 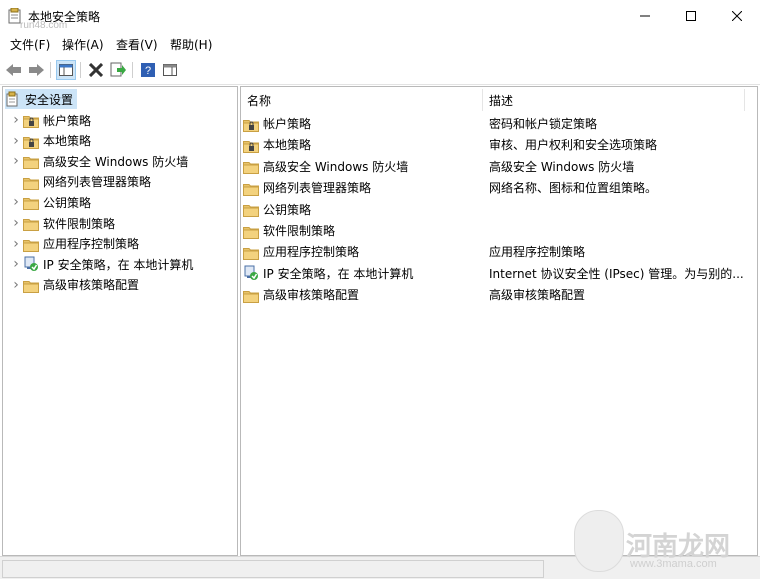 I want to click on tree-item: › 软件限制策略, so click(x=62, y=223).